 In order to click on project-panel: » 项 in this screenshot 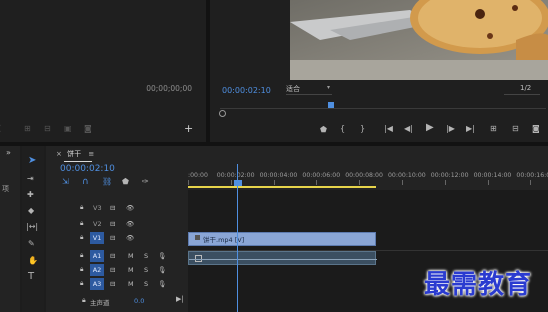, I will do `click(10, 229)`.